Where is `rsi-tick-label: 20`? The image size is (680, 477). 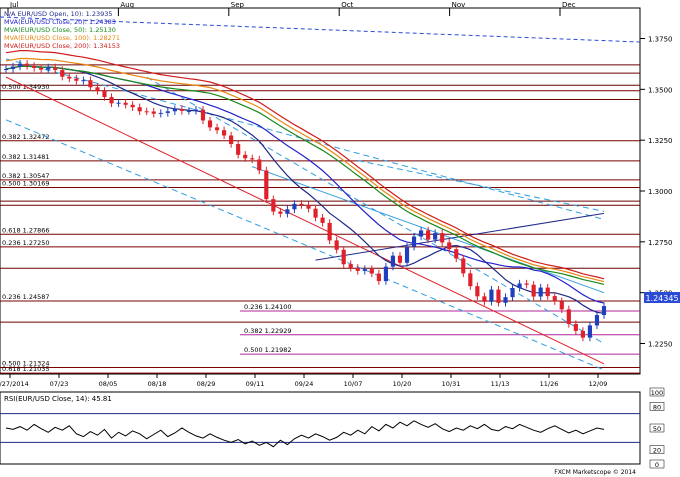 rsi-tick-label: 20 is located at coordinates (657, 451).